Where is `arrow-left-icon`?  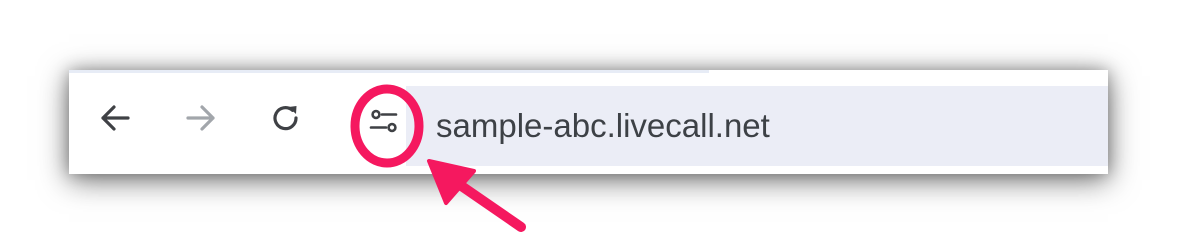
arrow-left-icon is located at coordinates (115, 118).